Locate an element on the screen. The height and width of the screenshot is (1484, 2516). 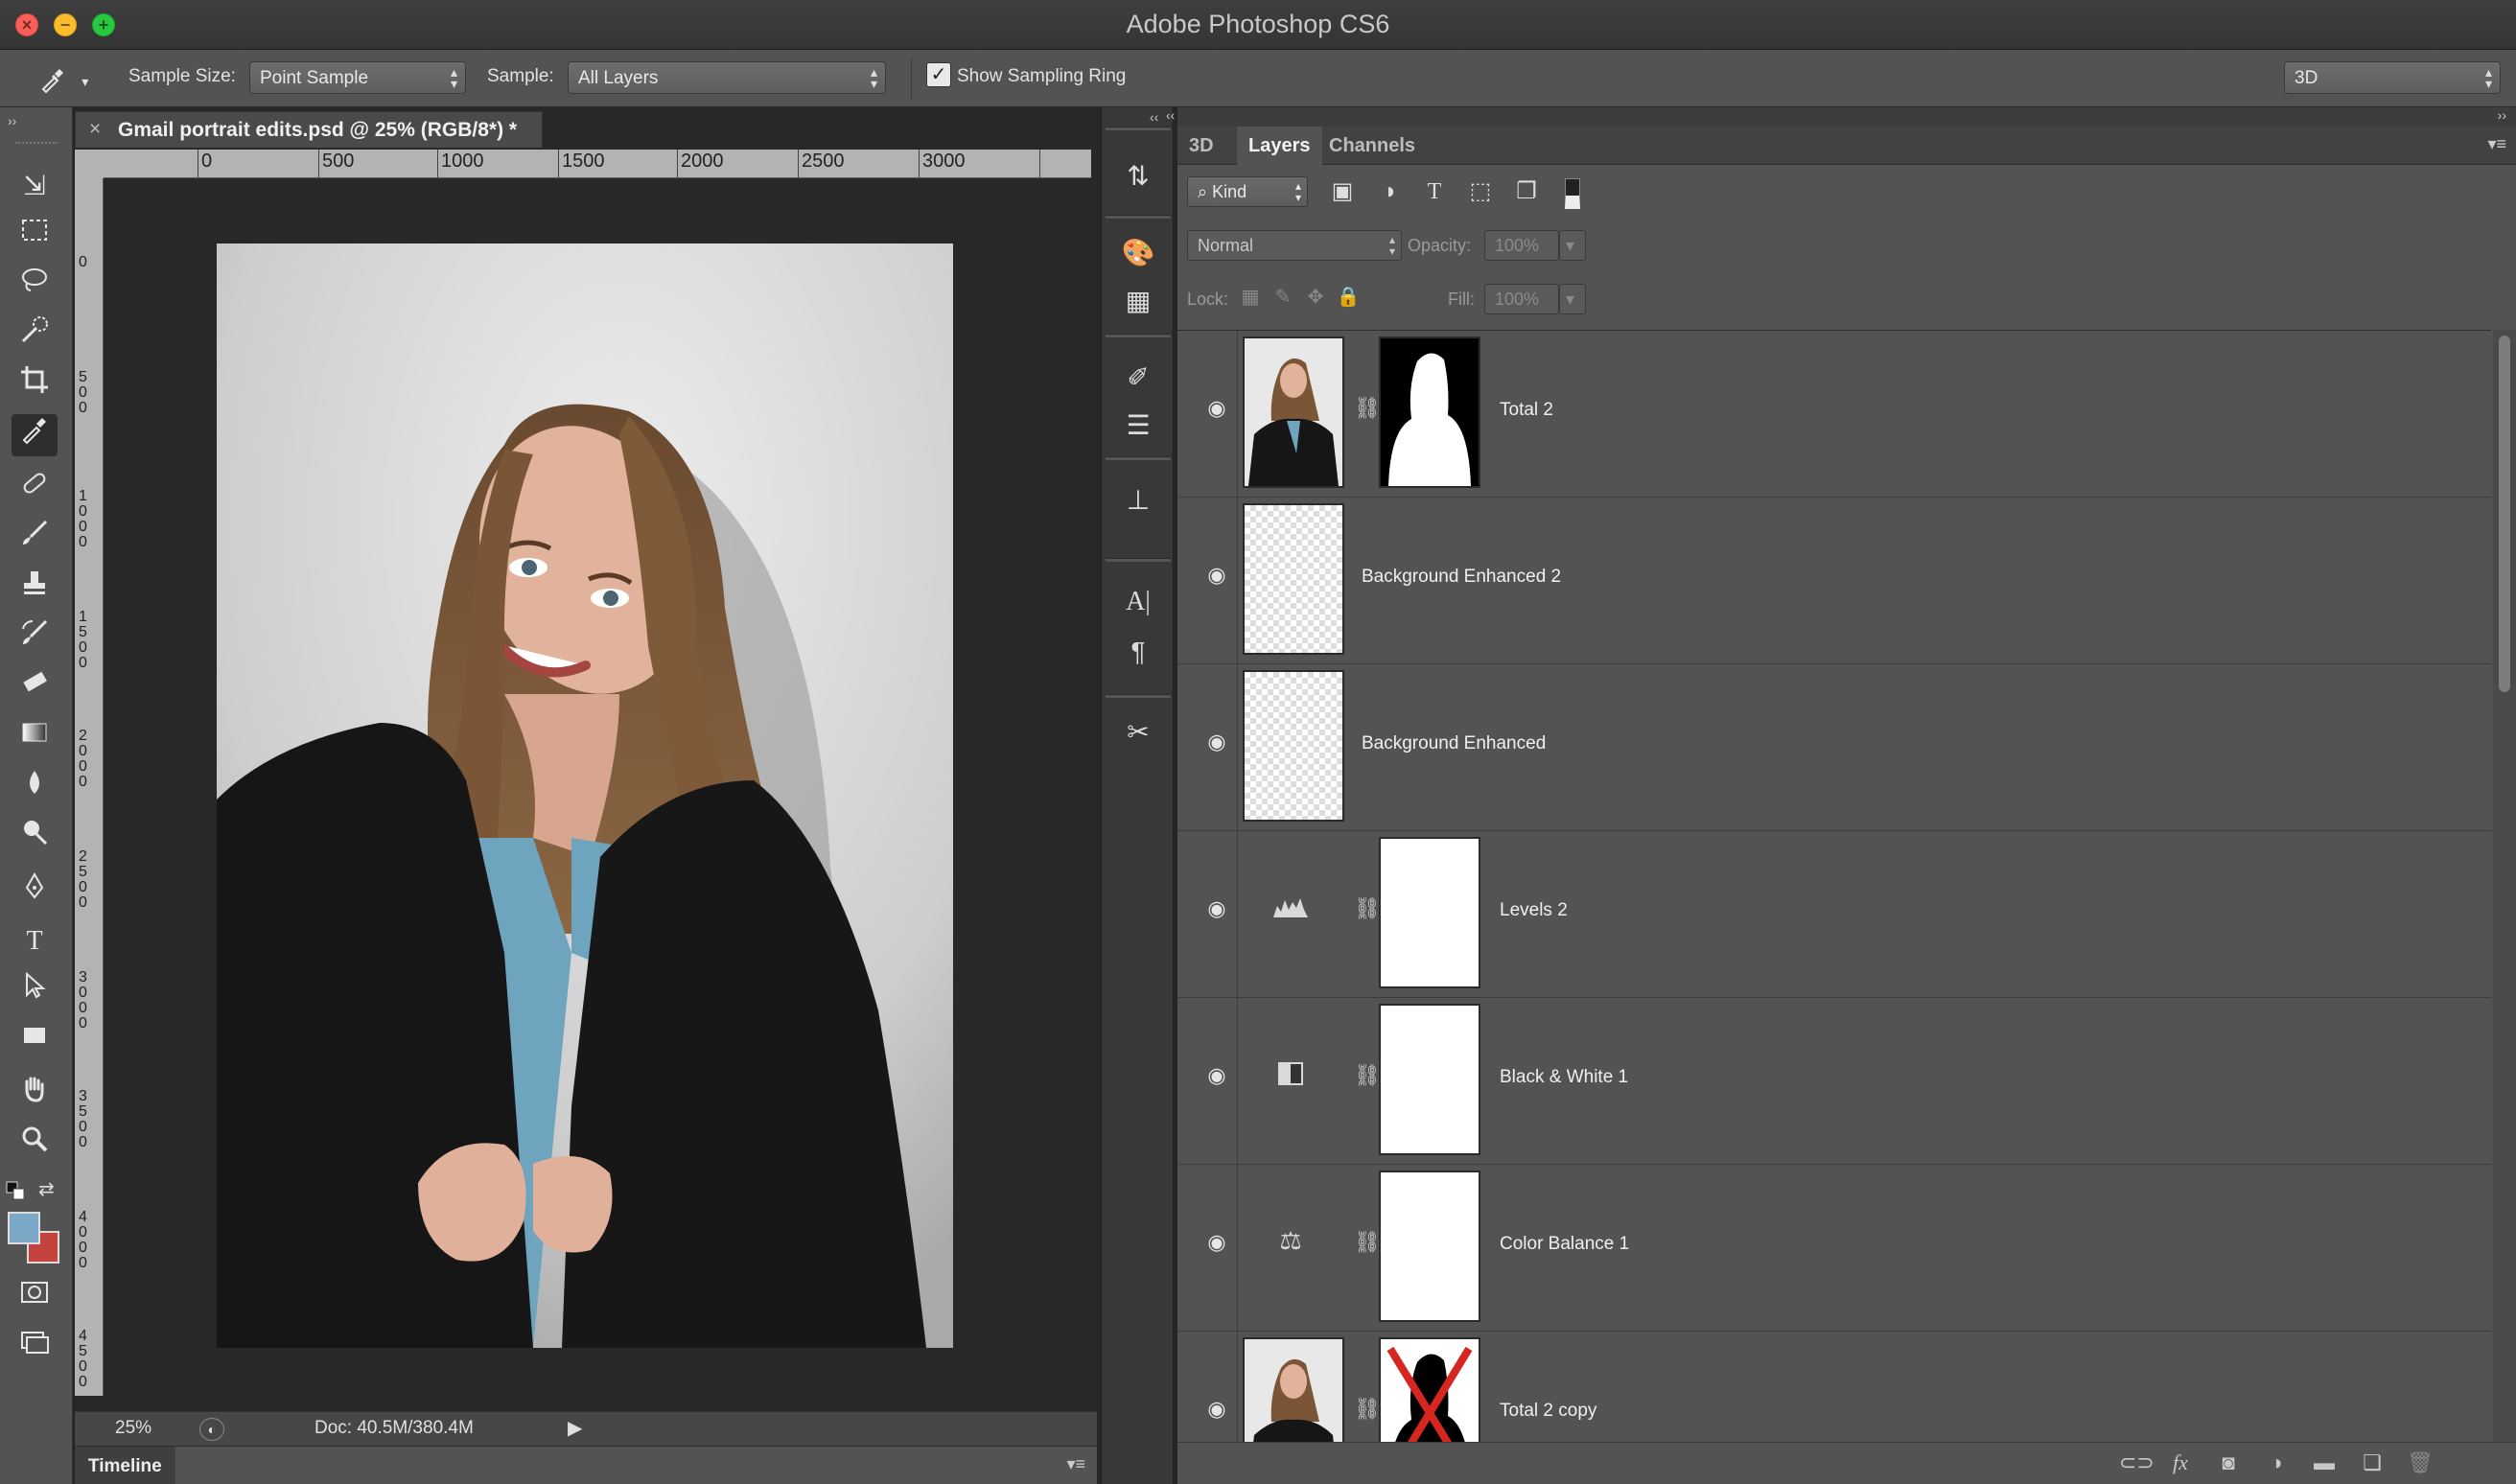
fx-icon: fx is located at coordinates (2180, 1464).